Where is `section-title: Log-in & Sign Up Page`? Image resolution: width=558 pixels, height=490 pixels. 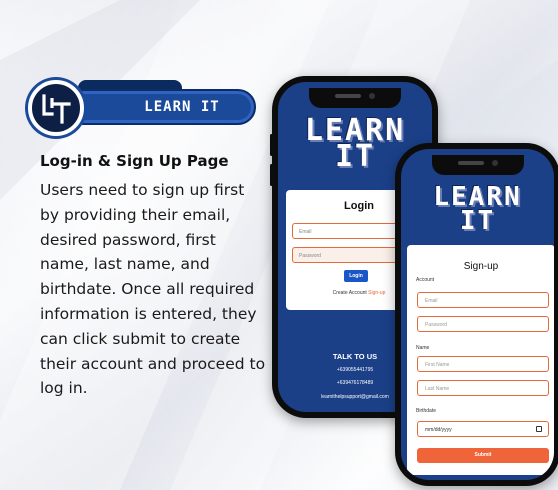 section-title: Log-in & Sign Up Page is located at coordinates (134, 161).